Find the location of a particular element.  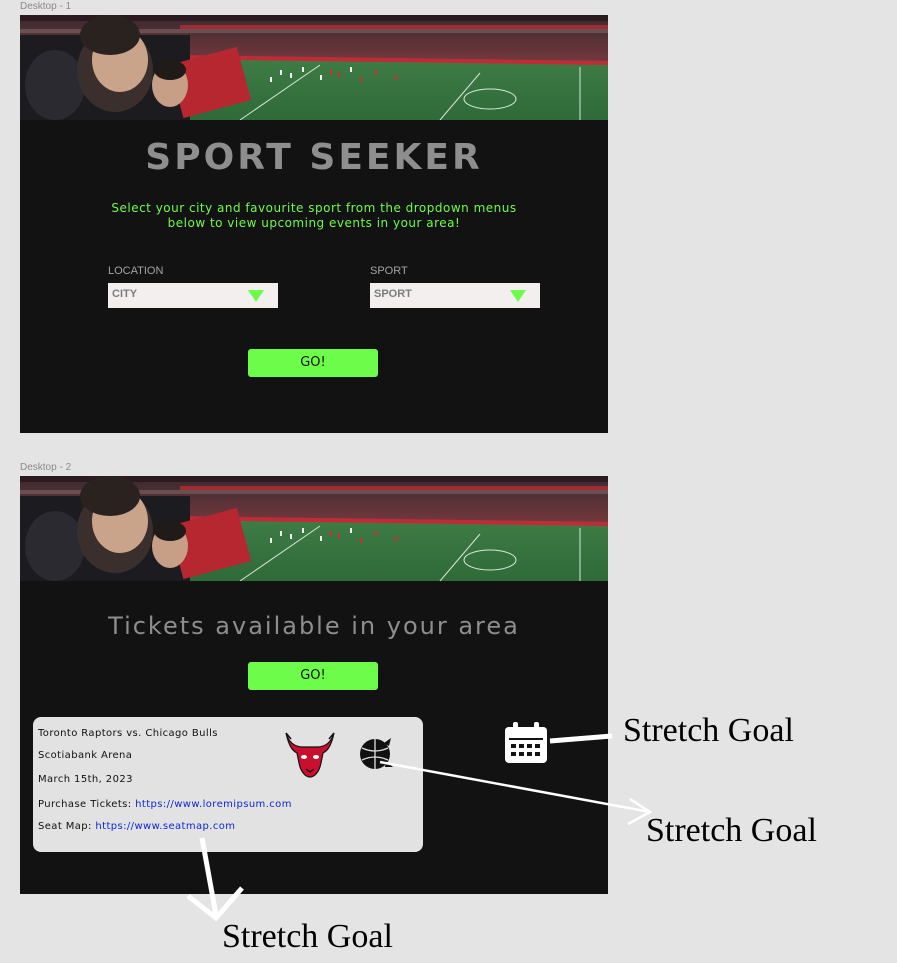

calendar-arrow is located at coordinates (581, 738).